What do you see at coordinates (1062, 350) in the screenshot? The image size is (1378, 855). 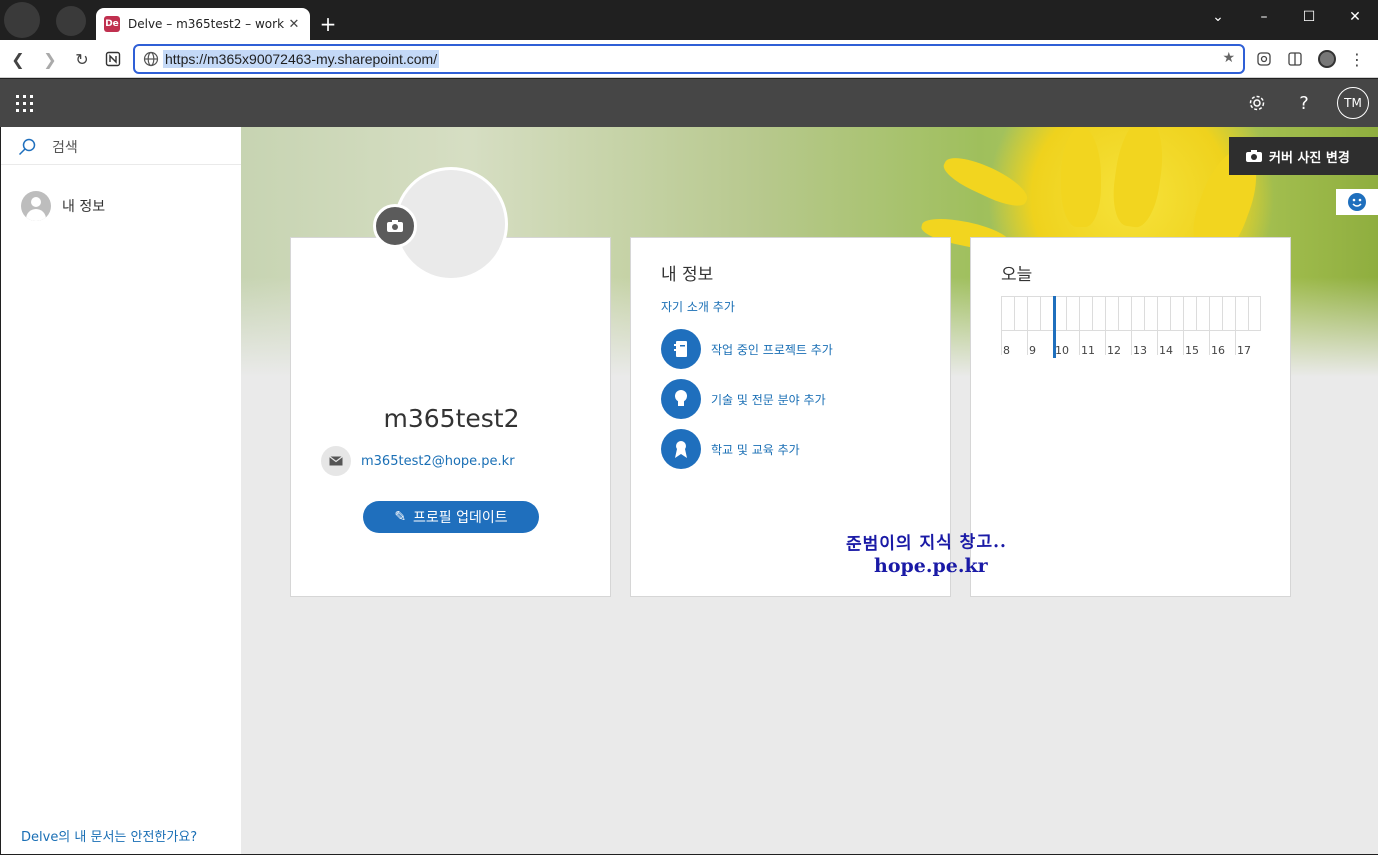 I see `hour-label: 10` at bounding box center [1062, 350].